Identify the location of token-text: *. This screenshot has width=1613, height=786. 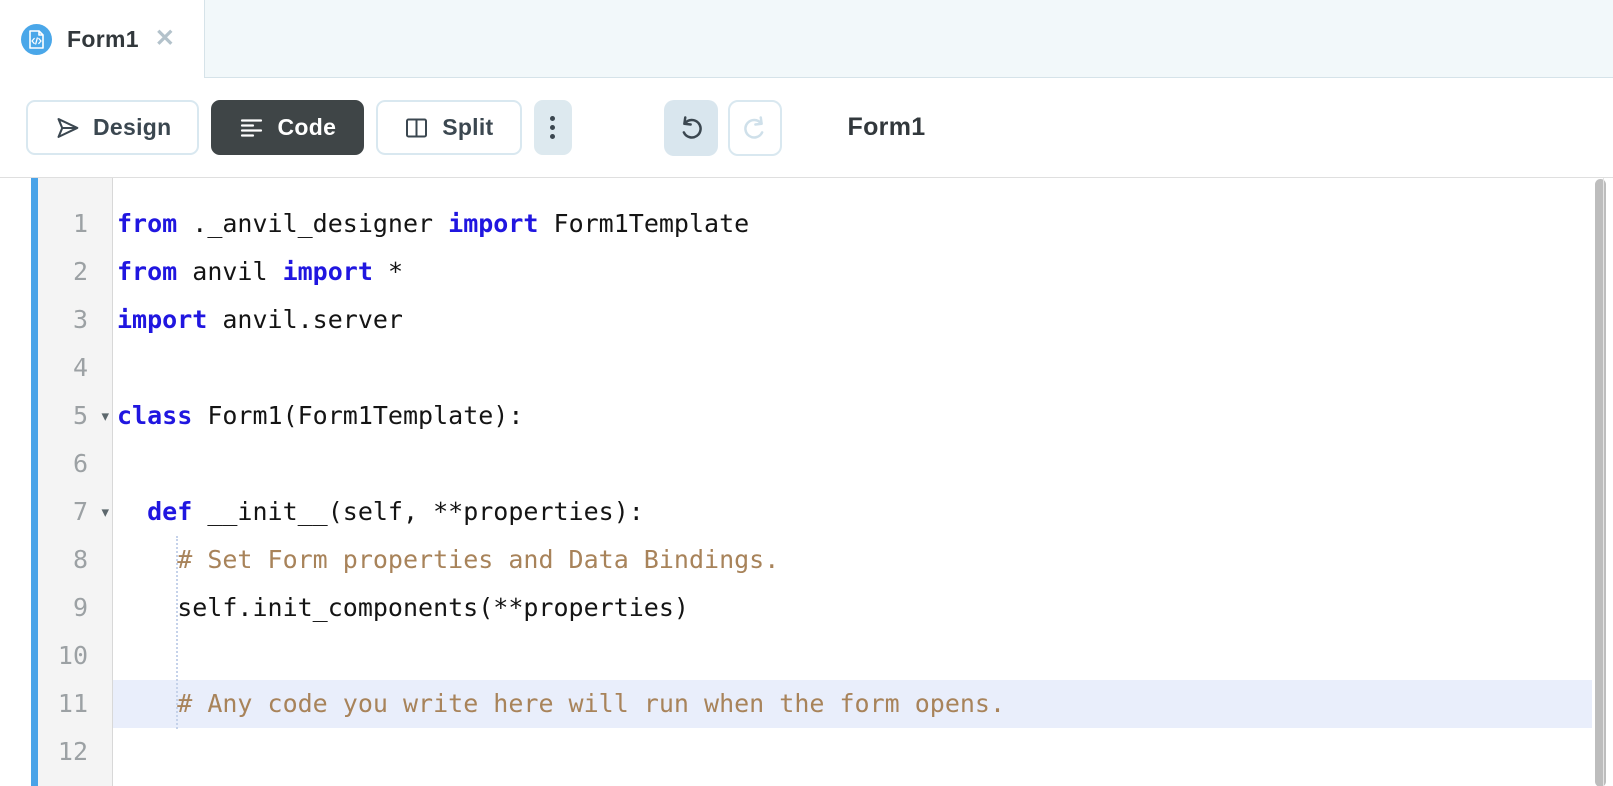
(387, 271).